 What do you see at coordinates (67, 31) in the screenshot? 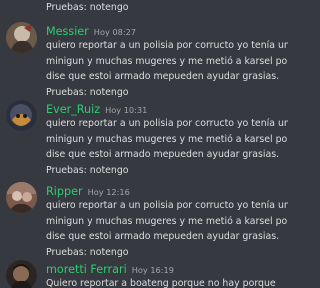
I see `message-author: Messier` at bounding box center [67, 31].